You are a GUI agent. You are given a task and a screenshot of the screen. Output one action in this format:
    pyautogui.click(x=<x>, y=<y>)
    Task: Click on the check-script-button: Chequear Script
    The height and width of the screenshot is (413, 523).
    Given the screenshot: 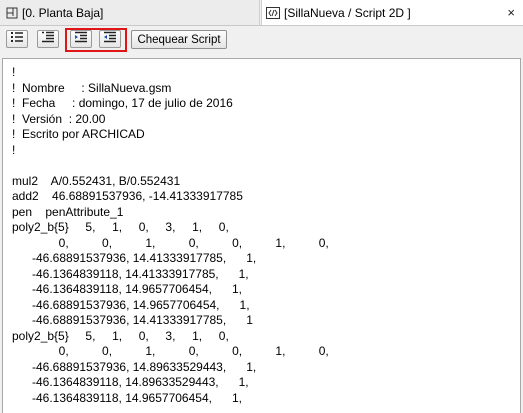 What is the action you would take?
    pyautogui.click(x=179, y=39)
    